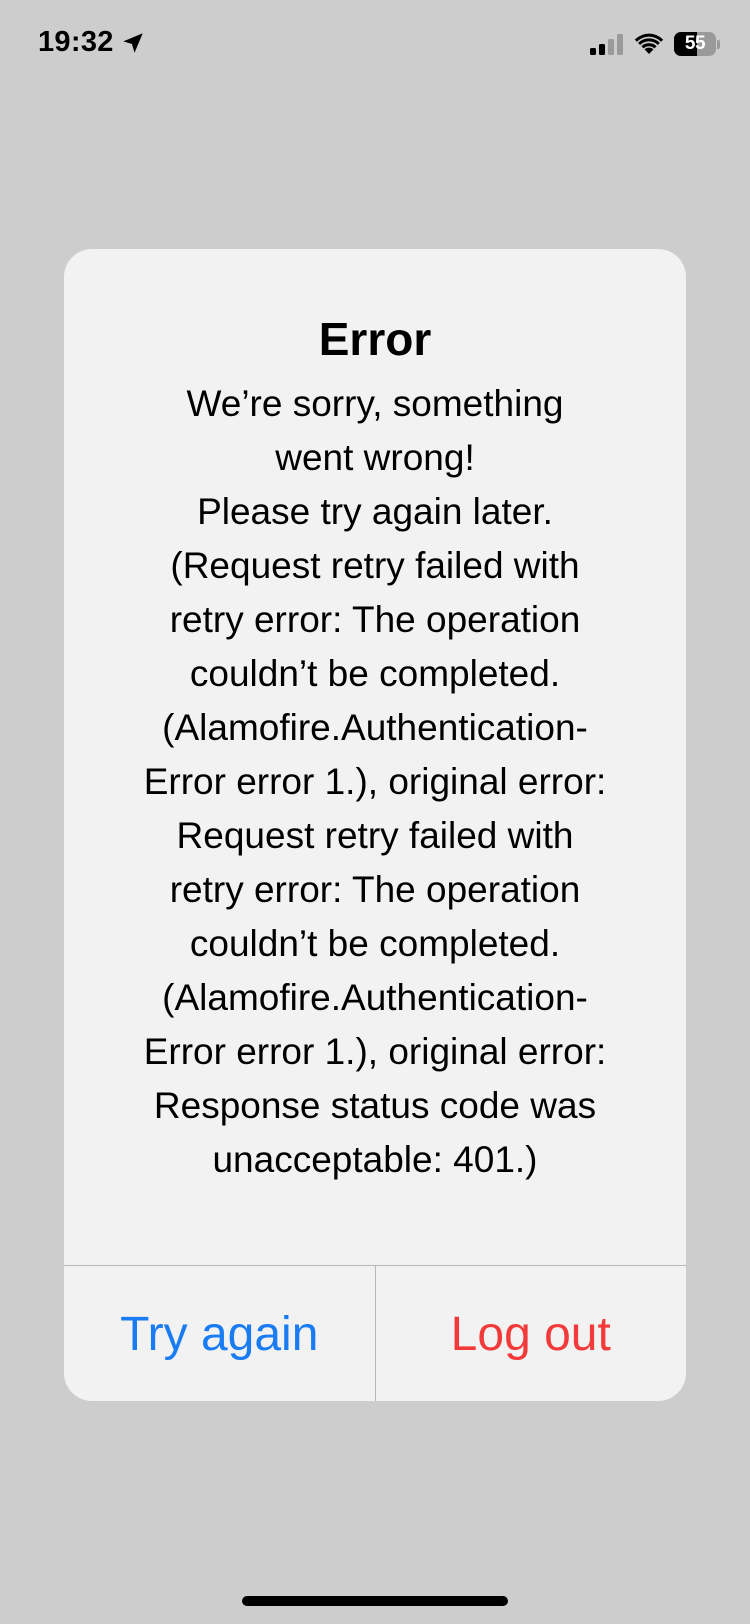 This screenshot has width=750, height=1624. I want to click on alert-actions: Try again Log out, so click(375, 1333).